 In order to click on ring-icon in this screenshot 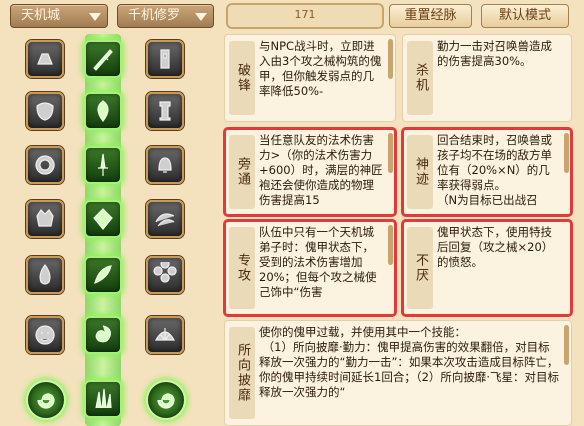, I will do `click(45, 165)`.